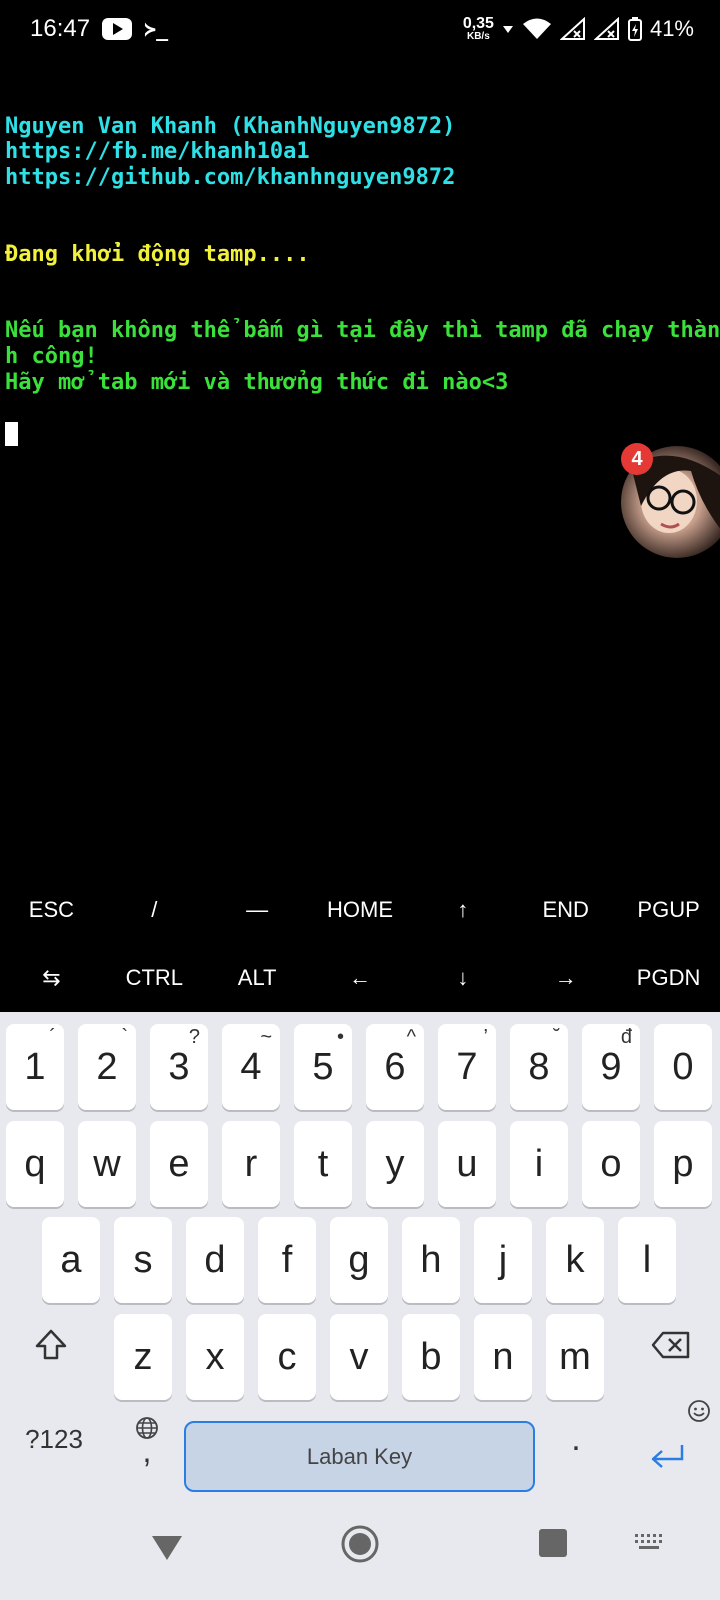 The width and height of the screenshot is (720, 1600). I want to click on key-label: 7, so click(467, 1066).